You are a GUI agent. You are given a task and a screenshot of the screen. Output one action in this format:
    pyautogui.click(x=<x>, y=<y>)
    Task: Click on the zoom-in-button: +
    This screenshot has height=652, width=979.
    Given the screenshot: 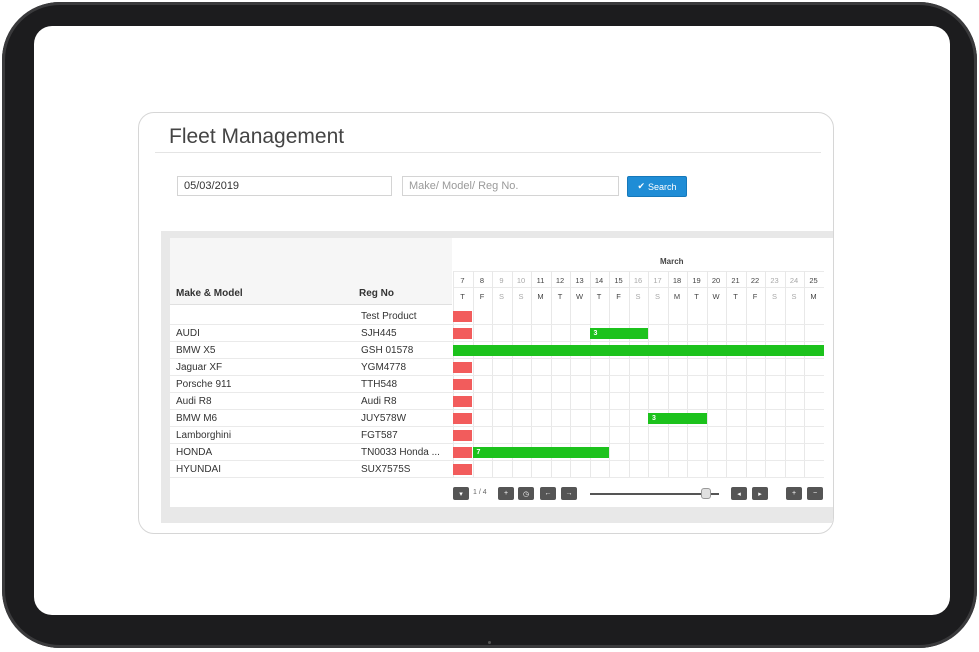 What is the action you would take?
    pyautogui.click(x=794, y=493)
    